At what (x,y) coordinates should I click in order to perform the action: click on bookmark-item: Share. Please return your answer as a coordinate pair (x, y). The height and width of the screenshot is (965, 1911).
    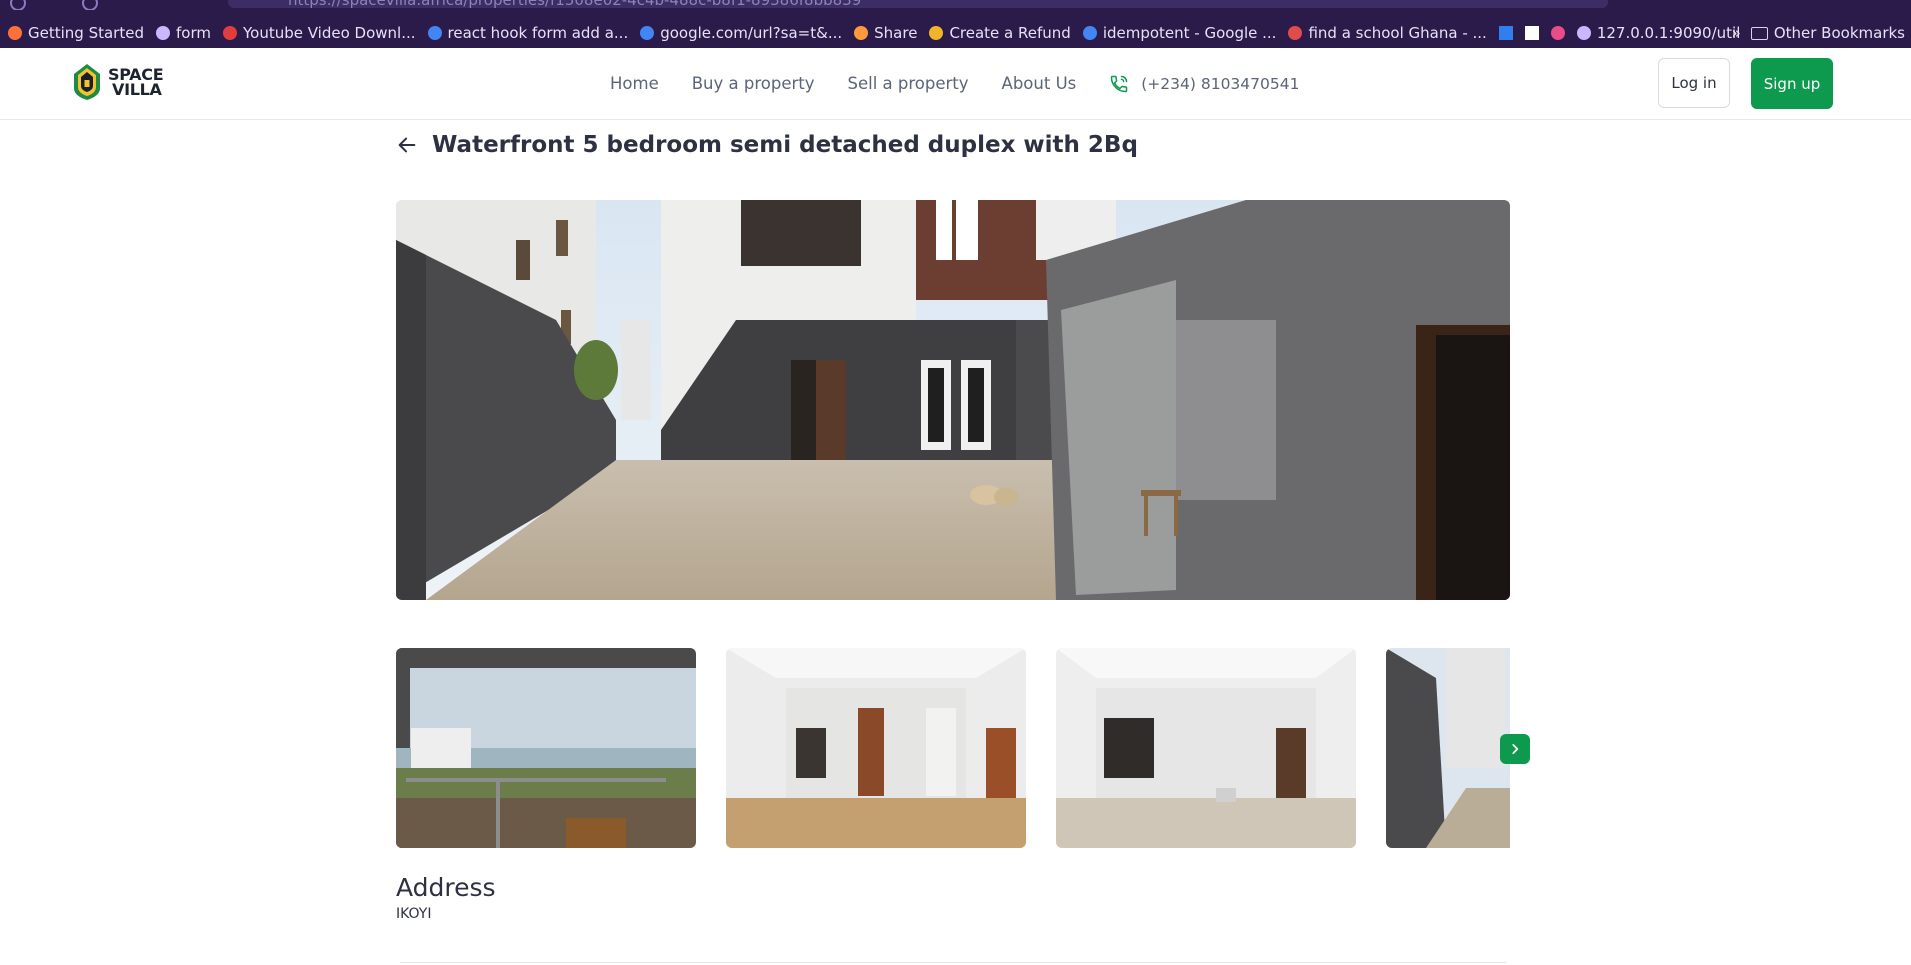
    Looking at the image, I should click on (885, 33).